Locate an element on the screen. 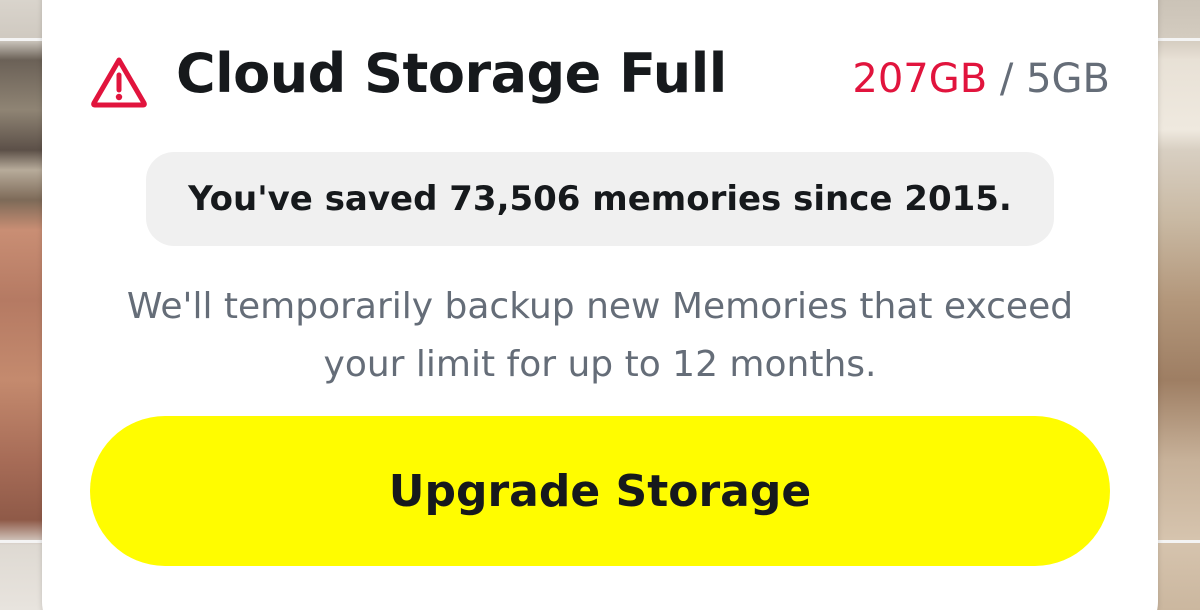 The image size is (1200, 610). background-memory-thumbnails-left is located at coordinates (23, 305).